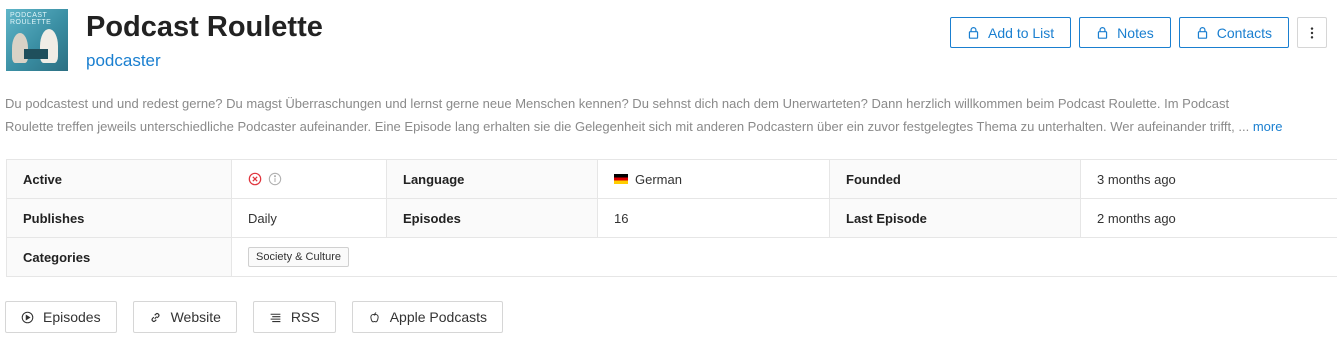  I want to click on header-actions: Add to List Notes Contacts, so click(1138, 32).